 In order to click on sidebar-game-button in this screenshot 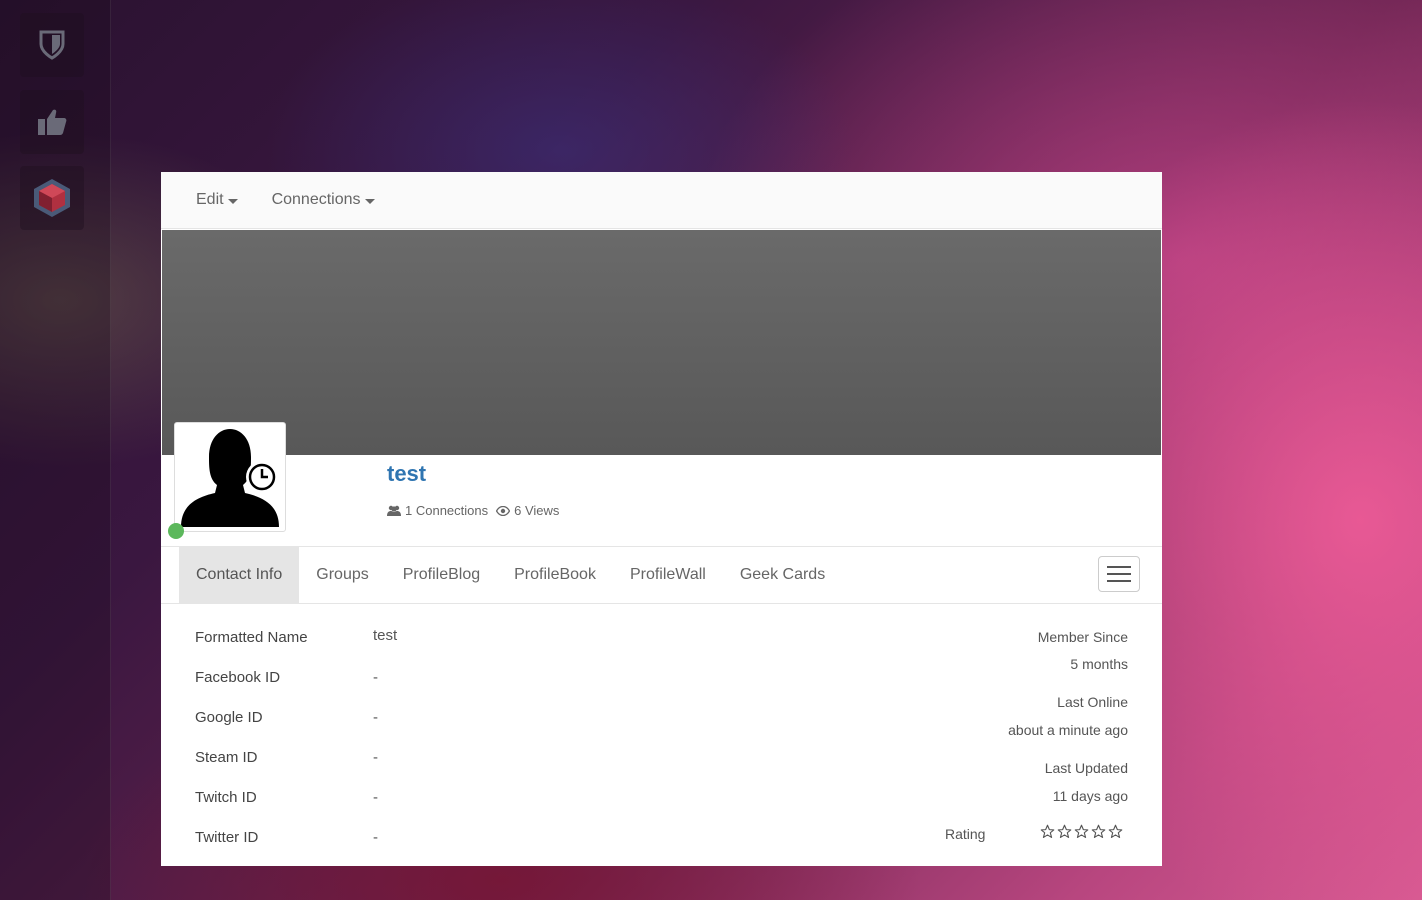, I will do `click(52, 198)`.